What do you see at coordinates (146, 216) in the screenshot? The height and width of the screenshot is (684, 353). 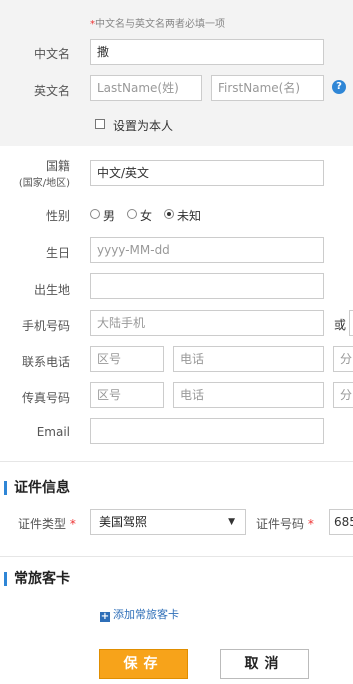 I see `gender-option-female: 女` at bounding box center [146, 216].